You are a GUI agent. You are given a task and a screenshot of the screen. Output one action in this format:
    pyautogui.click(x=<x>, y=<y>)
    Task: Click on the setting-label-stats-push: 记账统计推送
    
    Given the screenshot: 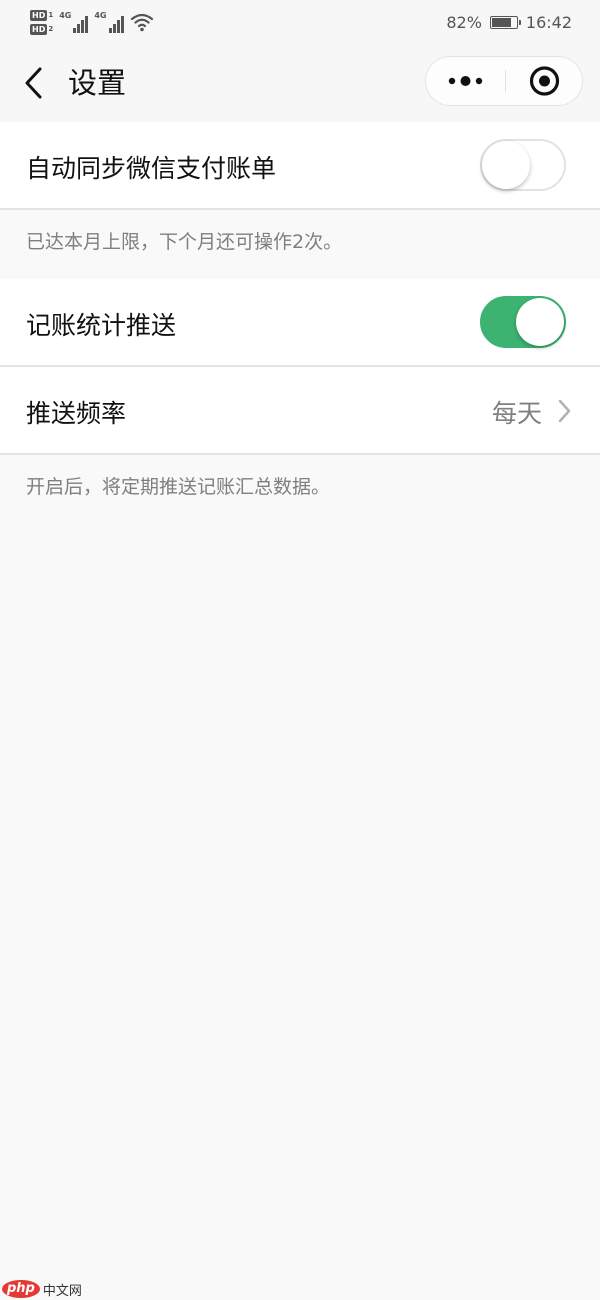 What is the action you would take?
    pyautogui.click(x=101, y=325)
    